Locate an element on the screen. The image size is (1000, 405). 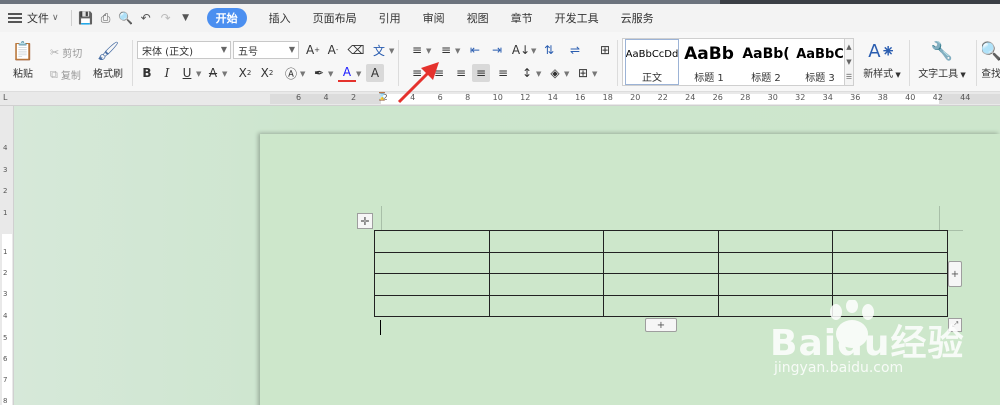
style-heading-3: AaBbC 标题 3 is located at coordinates (820, 62).